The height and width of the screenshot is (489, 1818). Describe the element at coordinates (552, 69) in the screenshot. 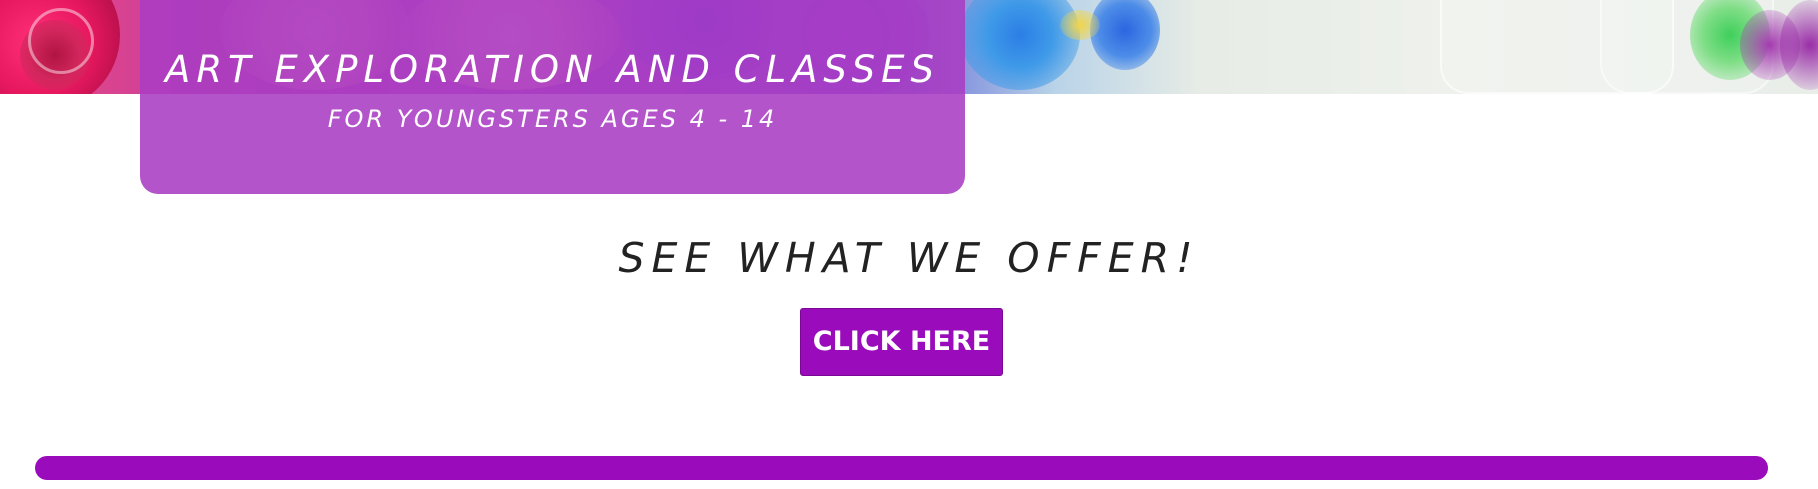

I see `page-title: ART EXPLORATION AND CLASSES` at that location.